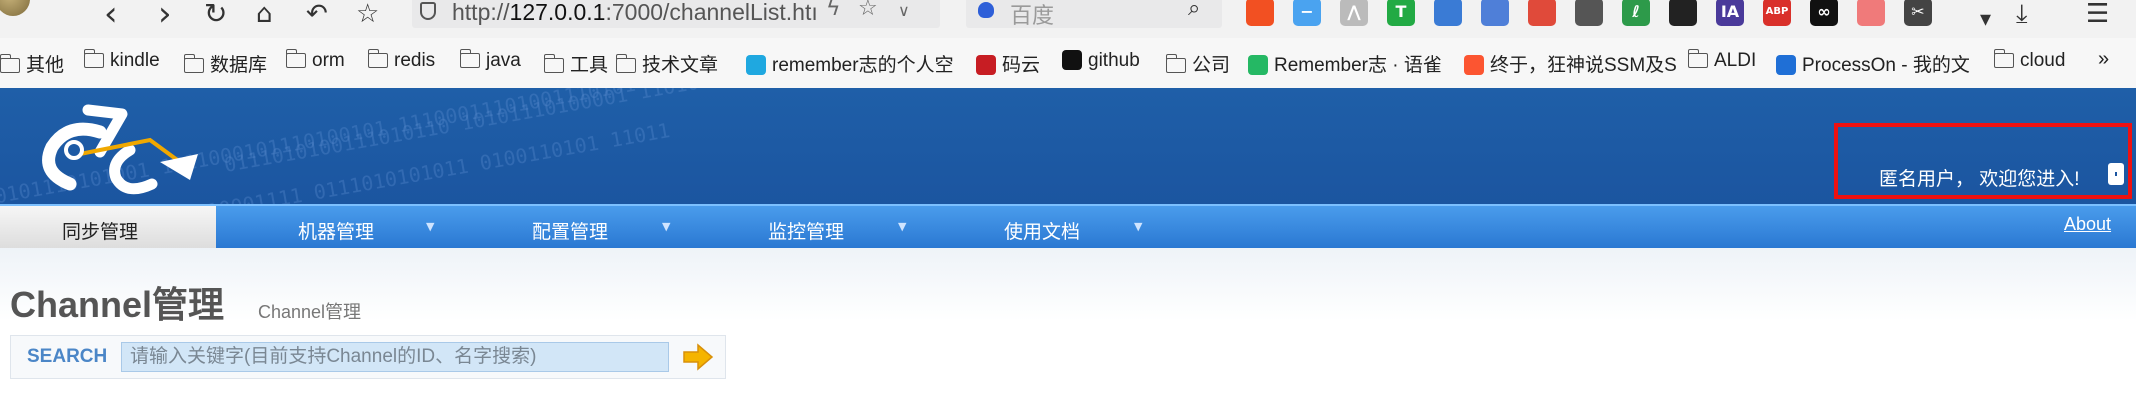  I want to click on bookmark-item: kindle, so click(121, 60).